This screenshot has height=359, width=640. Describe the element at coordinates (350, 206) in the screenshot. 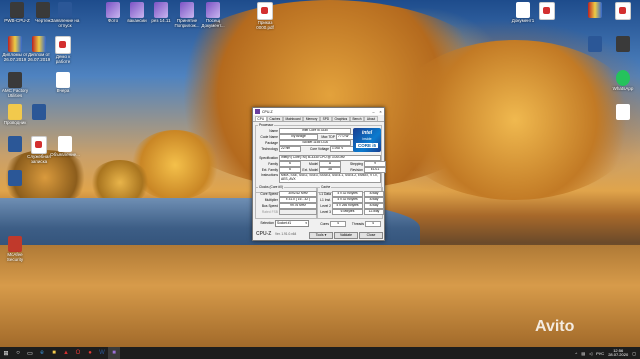

I see `level2-row: Level 2 4 x 256 KBytes 8-way` at that location.